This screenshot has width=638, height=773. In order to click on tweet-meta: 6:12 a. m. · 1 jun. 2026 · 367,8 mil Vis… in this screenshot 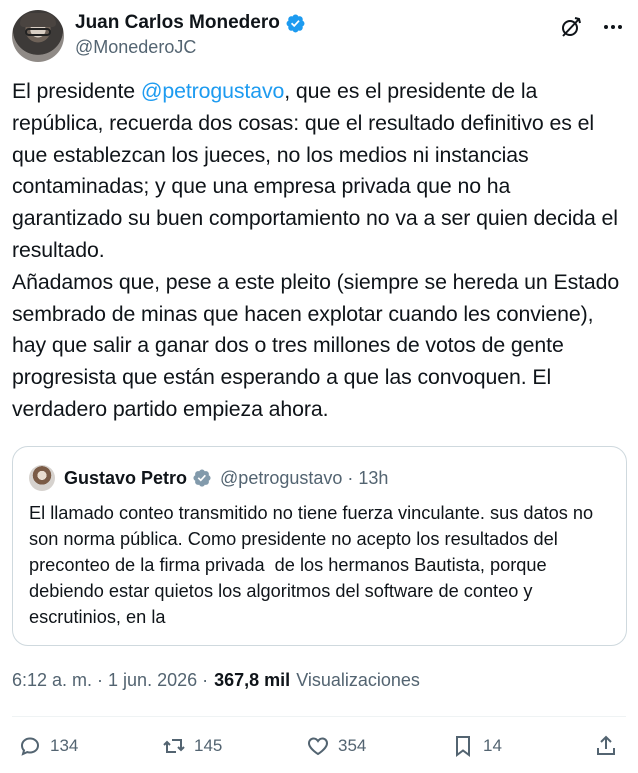, I will do `click(216, 680)`.